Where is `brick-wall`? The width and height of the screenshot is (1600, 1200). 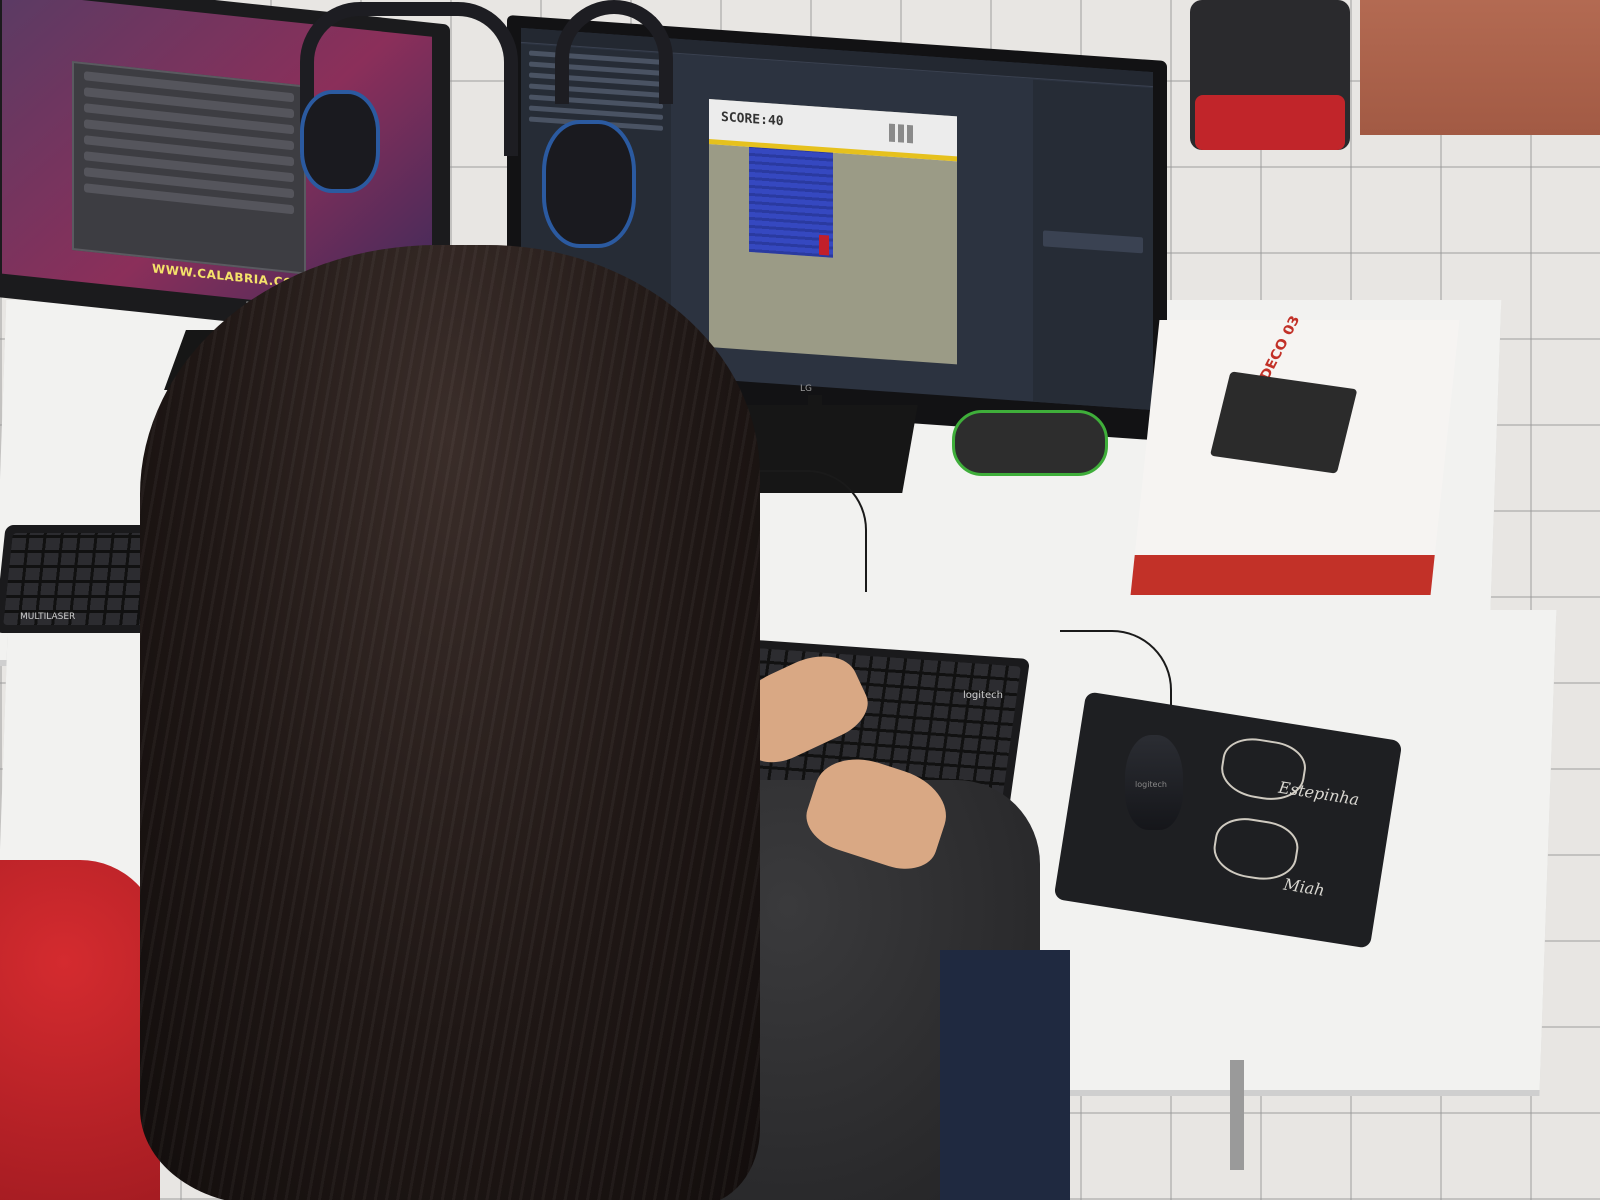
brick-wall is located at coordinates (1480, 67).